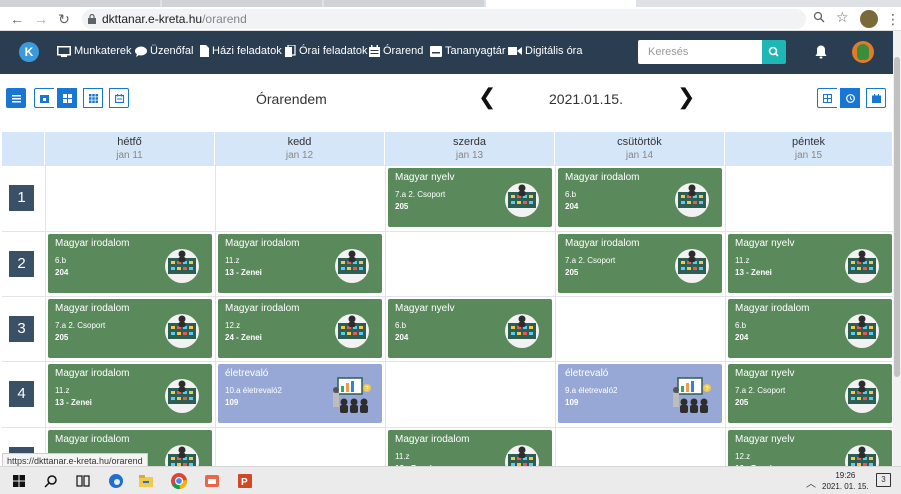 This screenshot has width=901, height=494. What do you see at coordinates (808, 155) in the screenshot?
I see `day-date: jan 15` at bounding box center [808, 155].